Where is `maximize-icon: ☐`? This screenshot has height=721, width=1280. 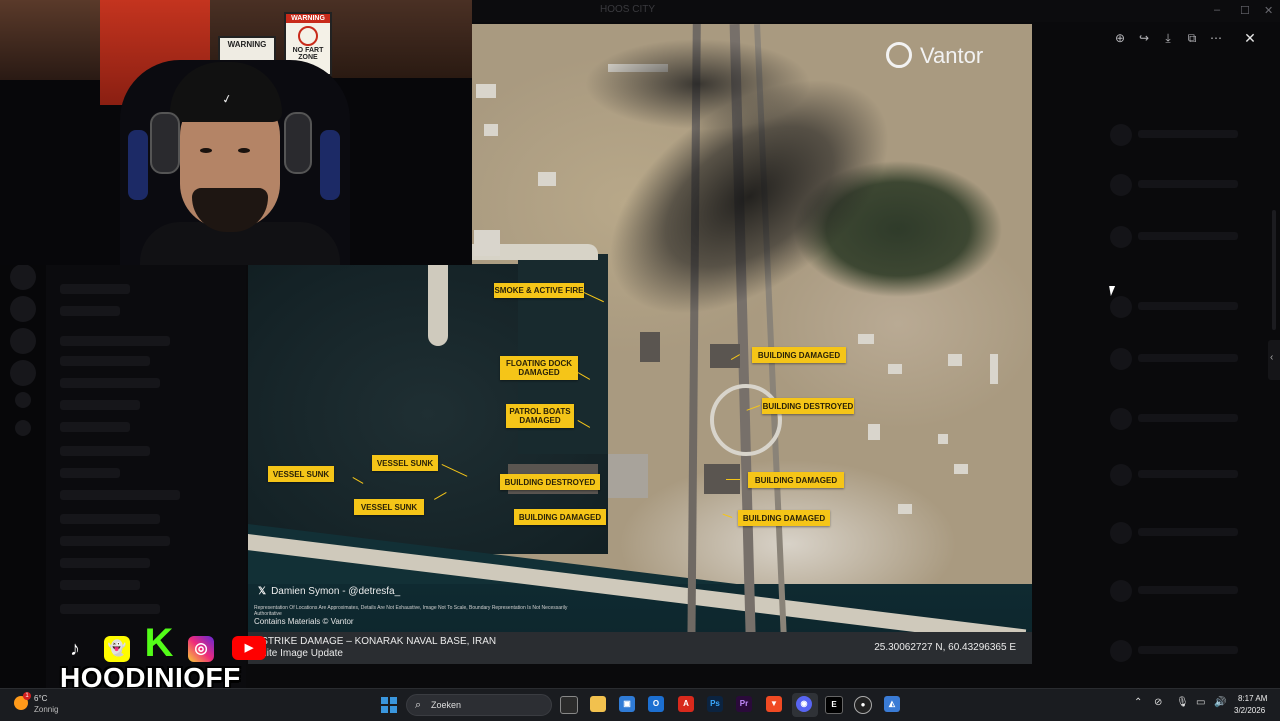
maximize-icon: ☐ is located at coordinates (1245, 10).